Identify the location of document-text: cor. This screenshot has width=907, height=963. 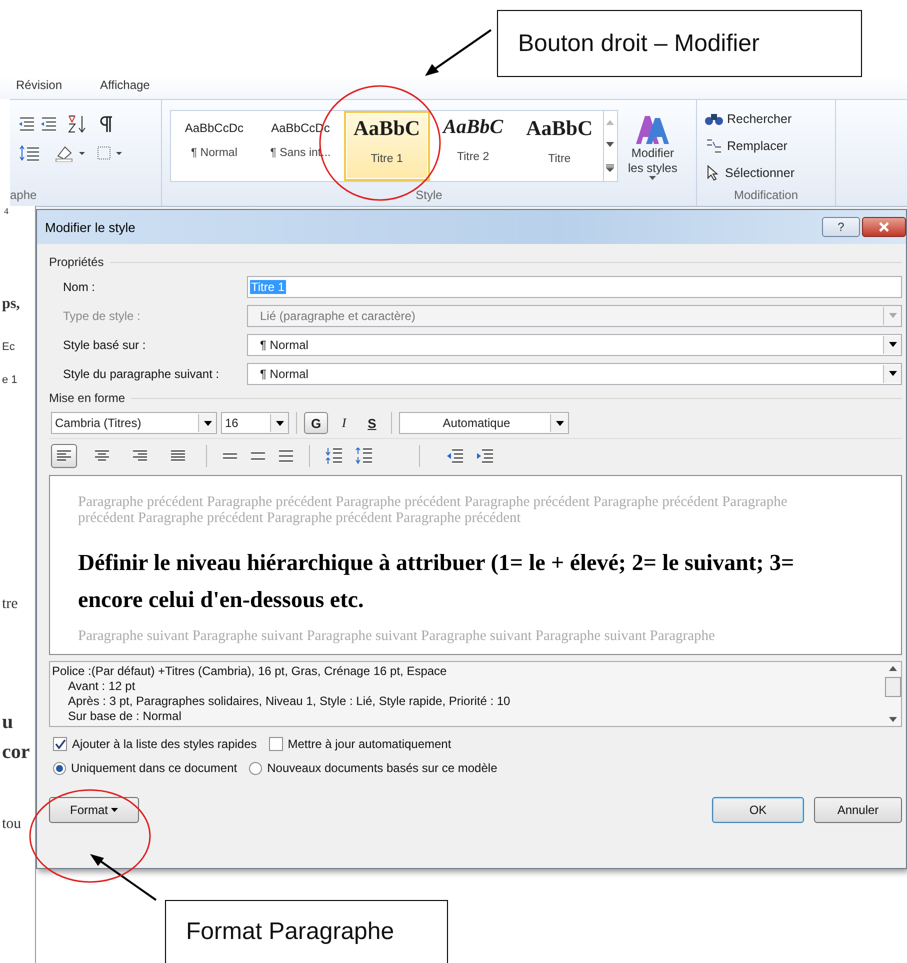
(16, 752).